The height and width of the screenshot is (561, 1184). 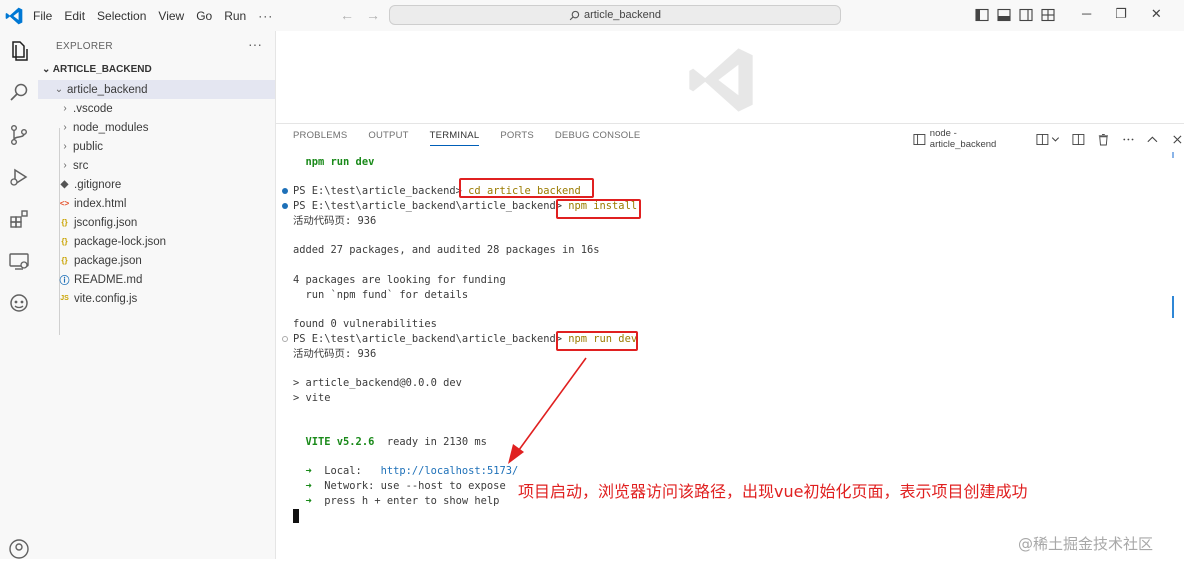 What do you see at coordinates (14, 16) in the screenshot?
I see `vscode-logo-icon` at bounding box center [14, 16].